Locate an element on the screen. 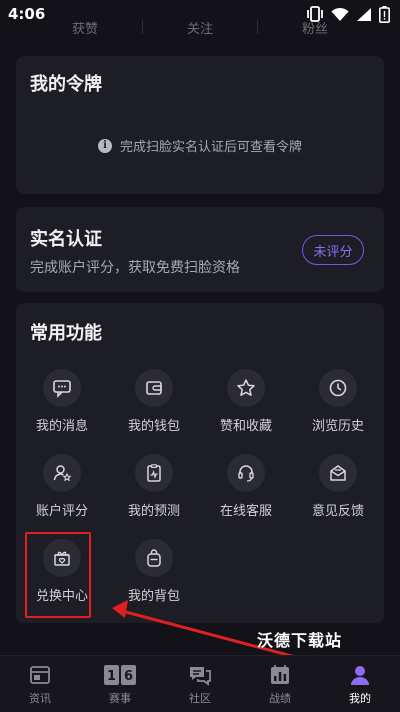  tab-label: 赛事 is located at coordinates (120, 698).